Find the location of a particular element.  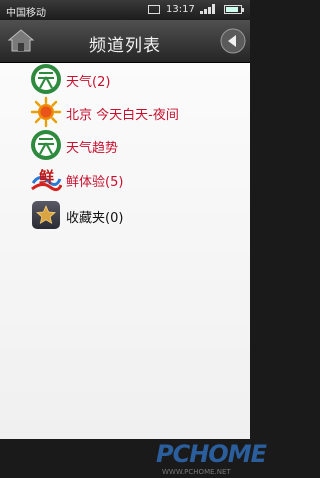

carrier-name: 中国移动 is located at coordinates (26, 13).